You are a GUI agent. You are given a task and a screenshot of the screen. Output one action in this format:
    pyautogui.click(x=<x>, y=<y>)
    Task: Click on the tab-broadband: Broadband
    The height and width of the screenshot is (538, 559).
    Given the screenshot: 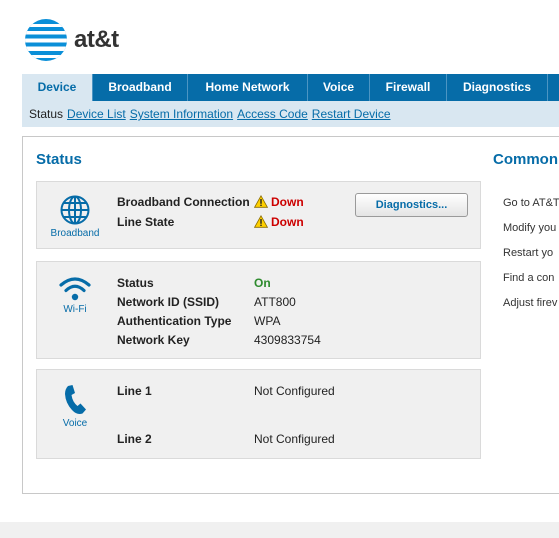 What is the action you would take?
    pyautogui.click(x=140, y=87)
    